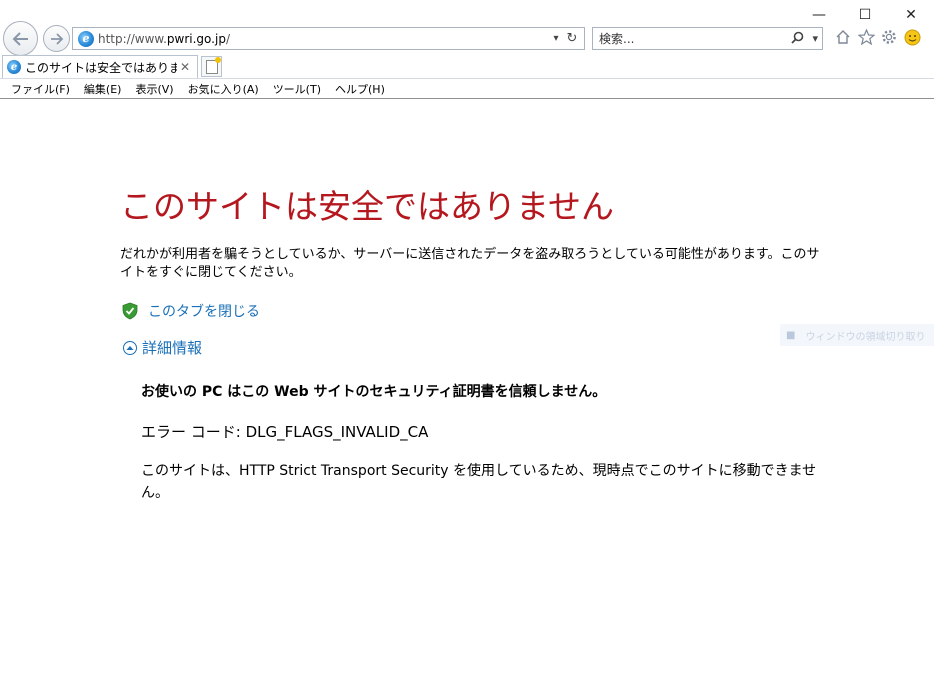 This screenshot has width=934, height=680. I want to click on address-bar: e http://www.pwri.go.jp/ ▾ ↻, so click(328, 38).